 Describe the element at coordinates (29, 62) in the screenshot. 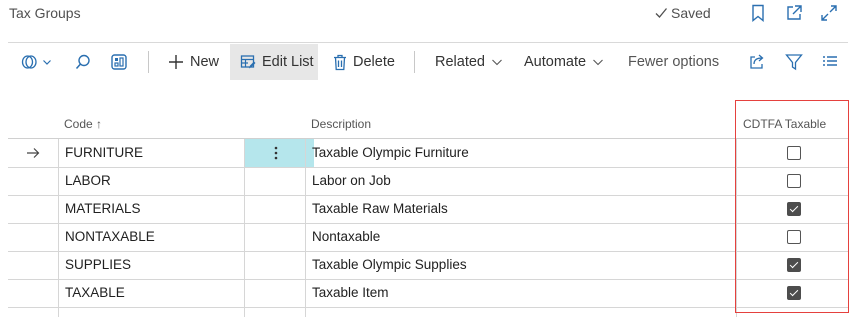

I see `layers-filter-icon` at that location.